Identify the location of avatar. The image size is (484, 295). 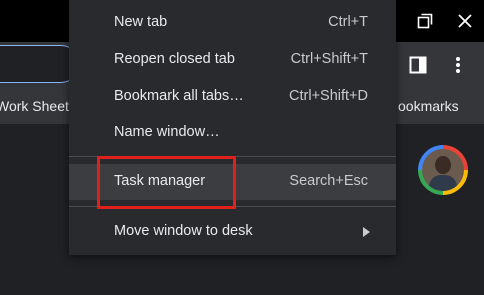
(443, 170).